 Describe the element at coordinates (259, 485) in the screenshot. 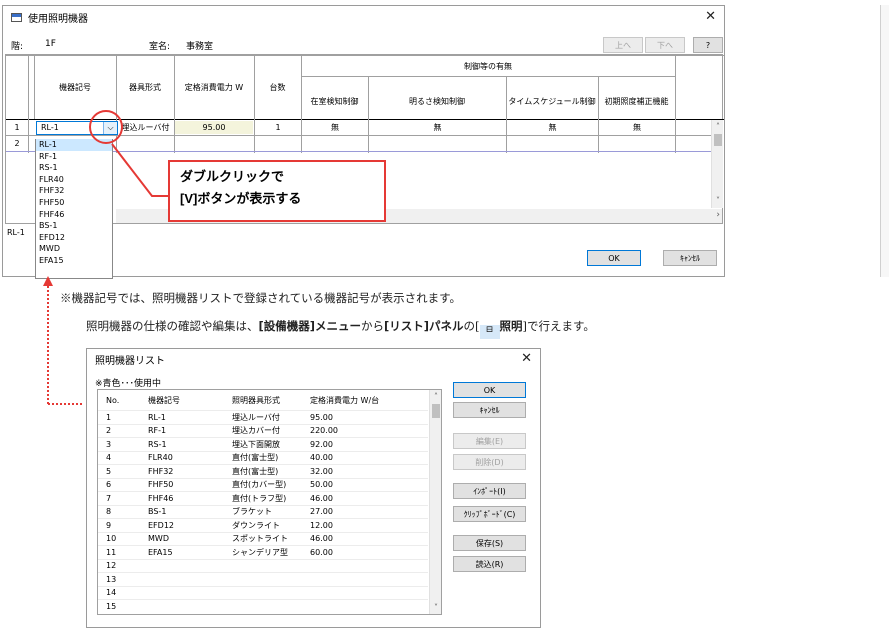

I see `list-form: 直付(カバー型)` at that location.